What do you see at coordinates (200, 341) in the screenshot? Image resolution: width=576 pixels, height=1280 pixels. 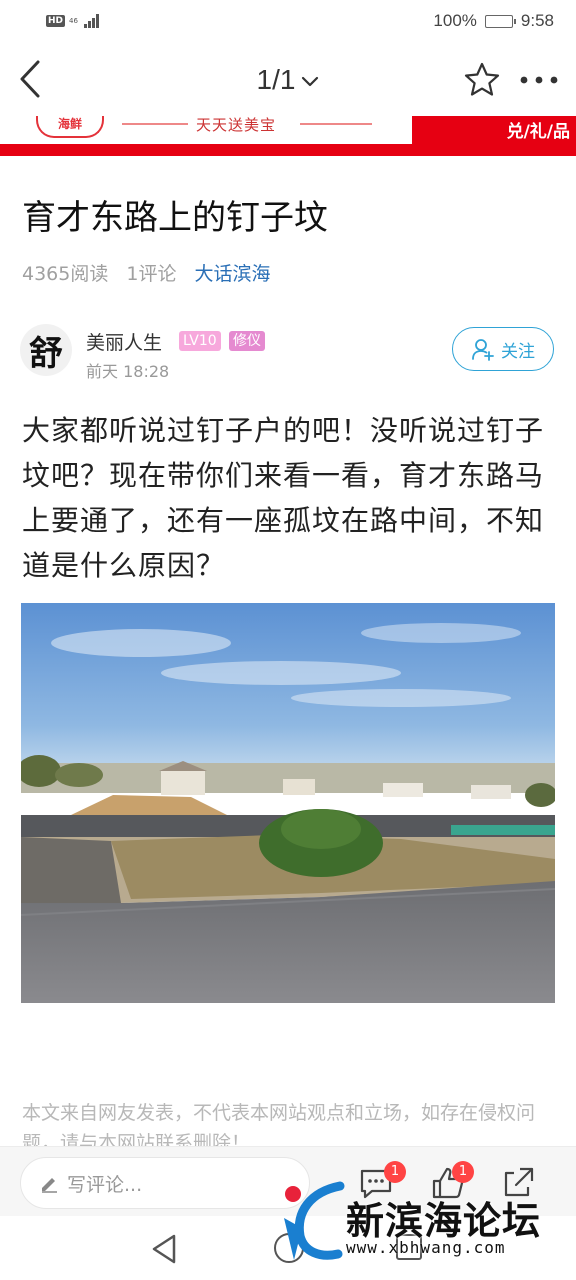 I see `level-badge: LV10` at bounding box center [200, 341].